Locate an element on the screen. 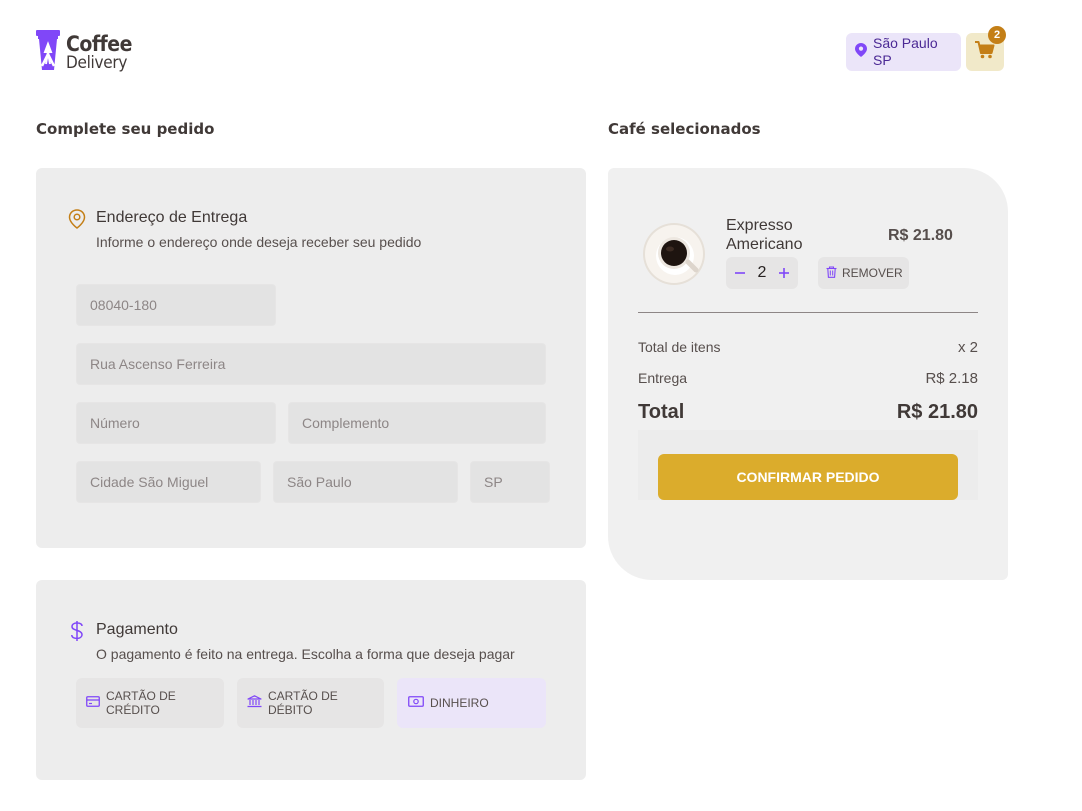 The width and height of the screenshot is (1082, 811). payment-option-label: DINHEIRO is located at coordinates (459, 703).